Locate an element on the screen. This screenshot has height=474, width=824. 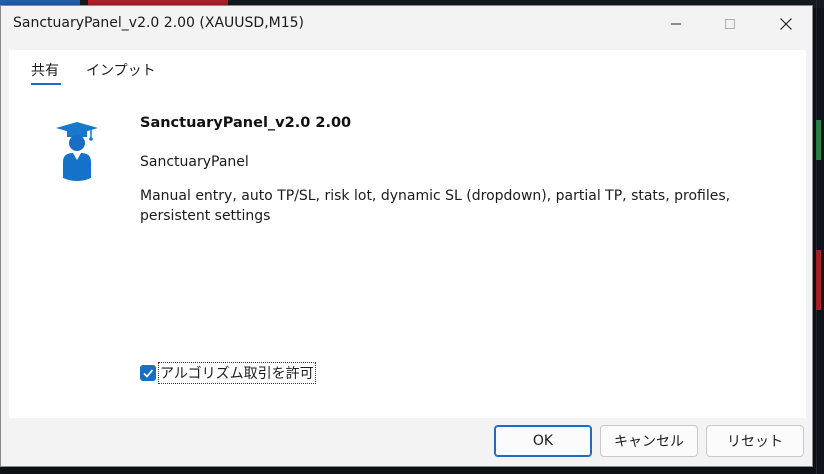
allow-algo-trading-checkbox is located at coordinates (148, 373).